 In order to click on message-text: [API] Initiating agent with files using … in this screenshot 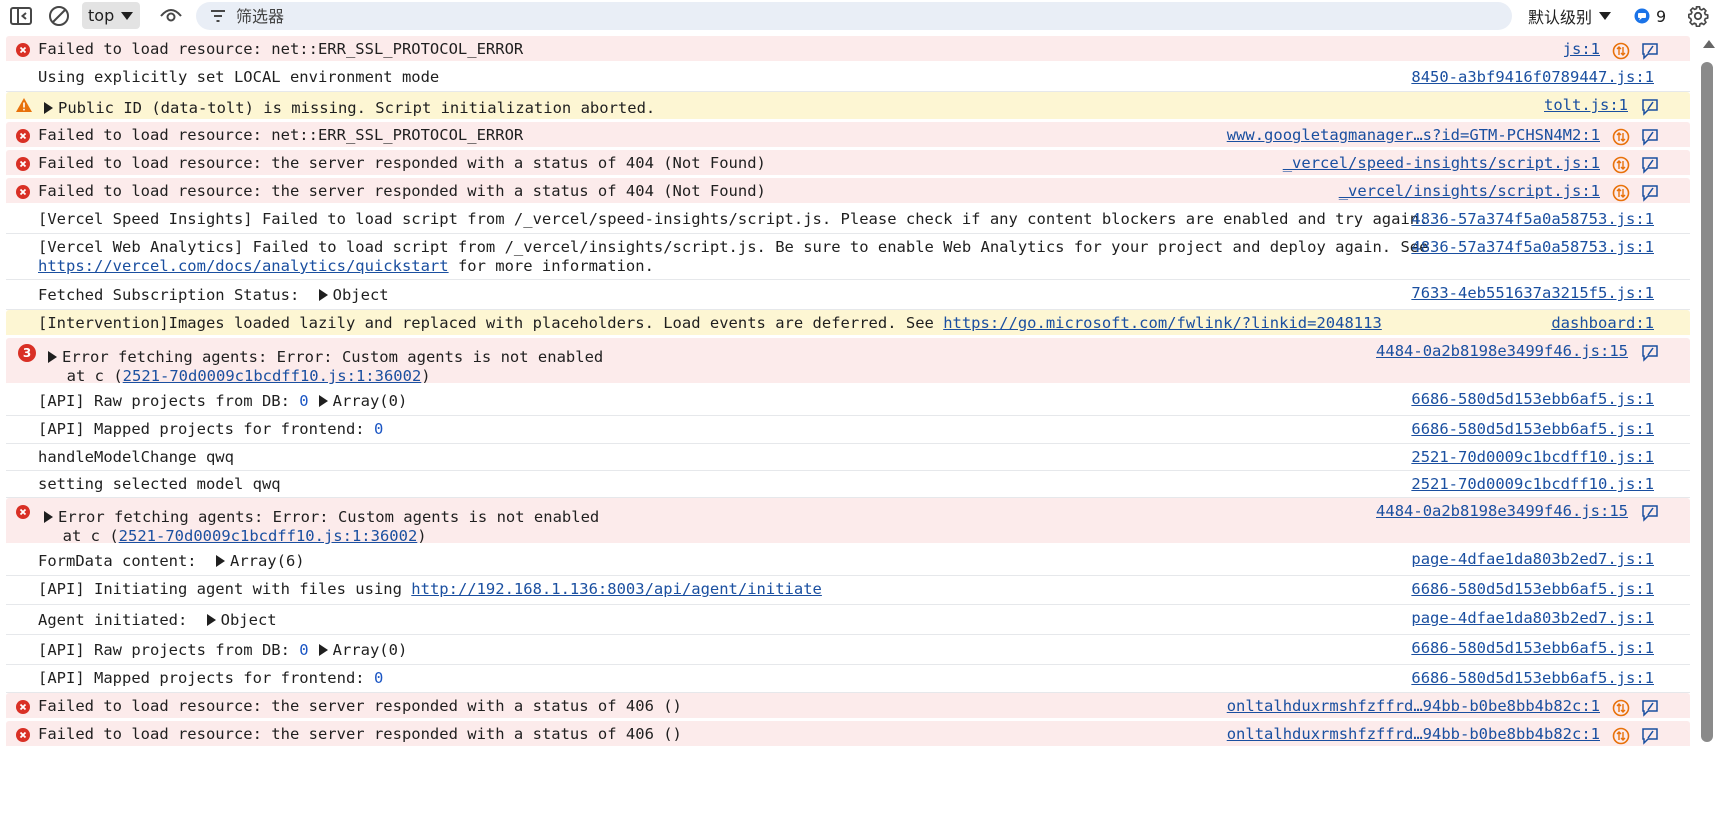, I will do `click(430, 589)`.